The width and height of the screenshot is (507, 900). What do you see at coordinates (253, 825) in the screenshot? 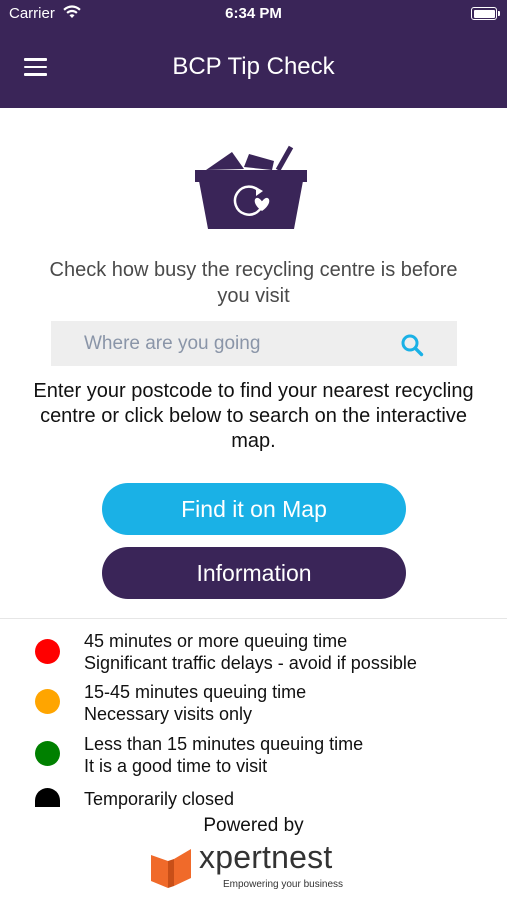
I see `powered-by-label: Powered by` at bounding box center [253, 825].